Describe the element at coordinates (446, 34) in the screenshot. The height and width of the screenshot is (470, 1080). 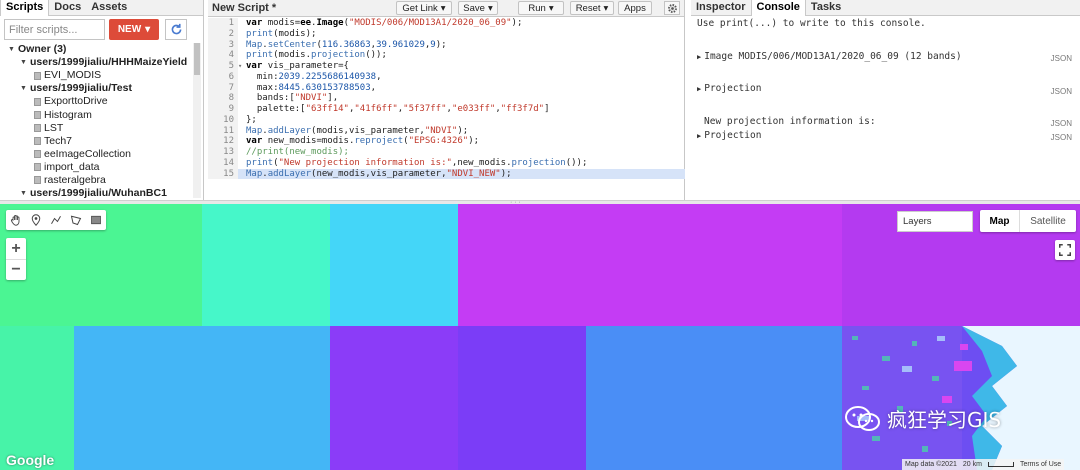
I see `code-line: 2 print (modis);` at that location.